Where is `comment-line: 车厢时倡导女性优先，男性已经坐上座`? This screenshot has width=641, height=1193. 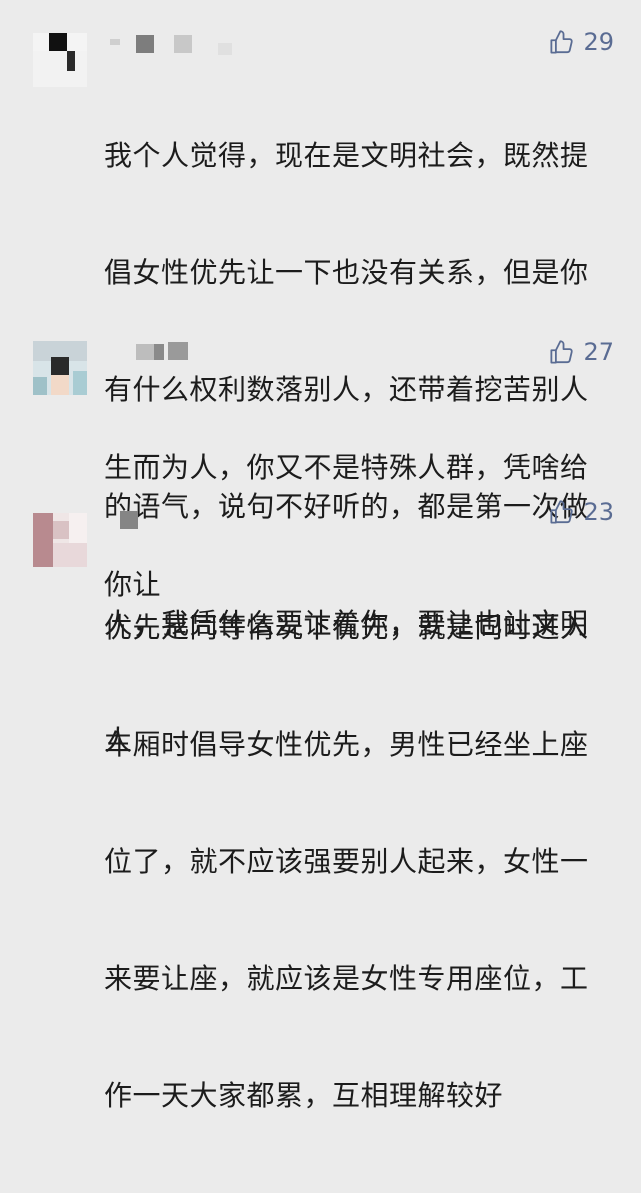 comment-line: 车厢时倡导女性优先，男性已经坐上座 is located at coordinates (346, 744).